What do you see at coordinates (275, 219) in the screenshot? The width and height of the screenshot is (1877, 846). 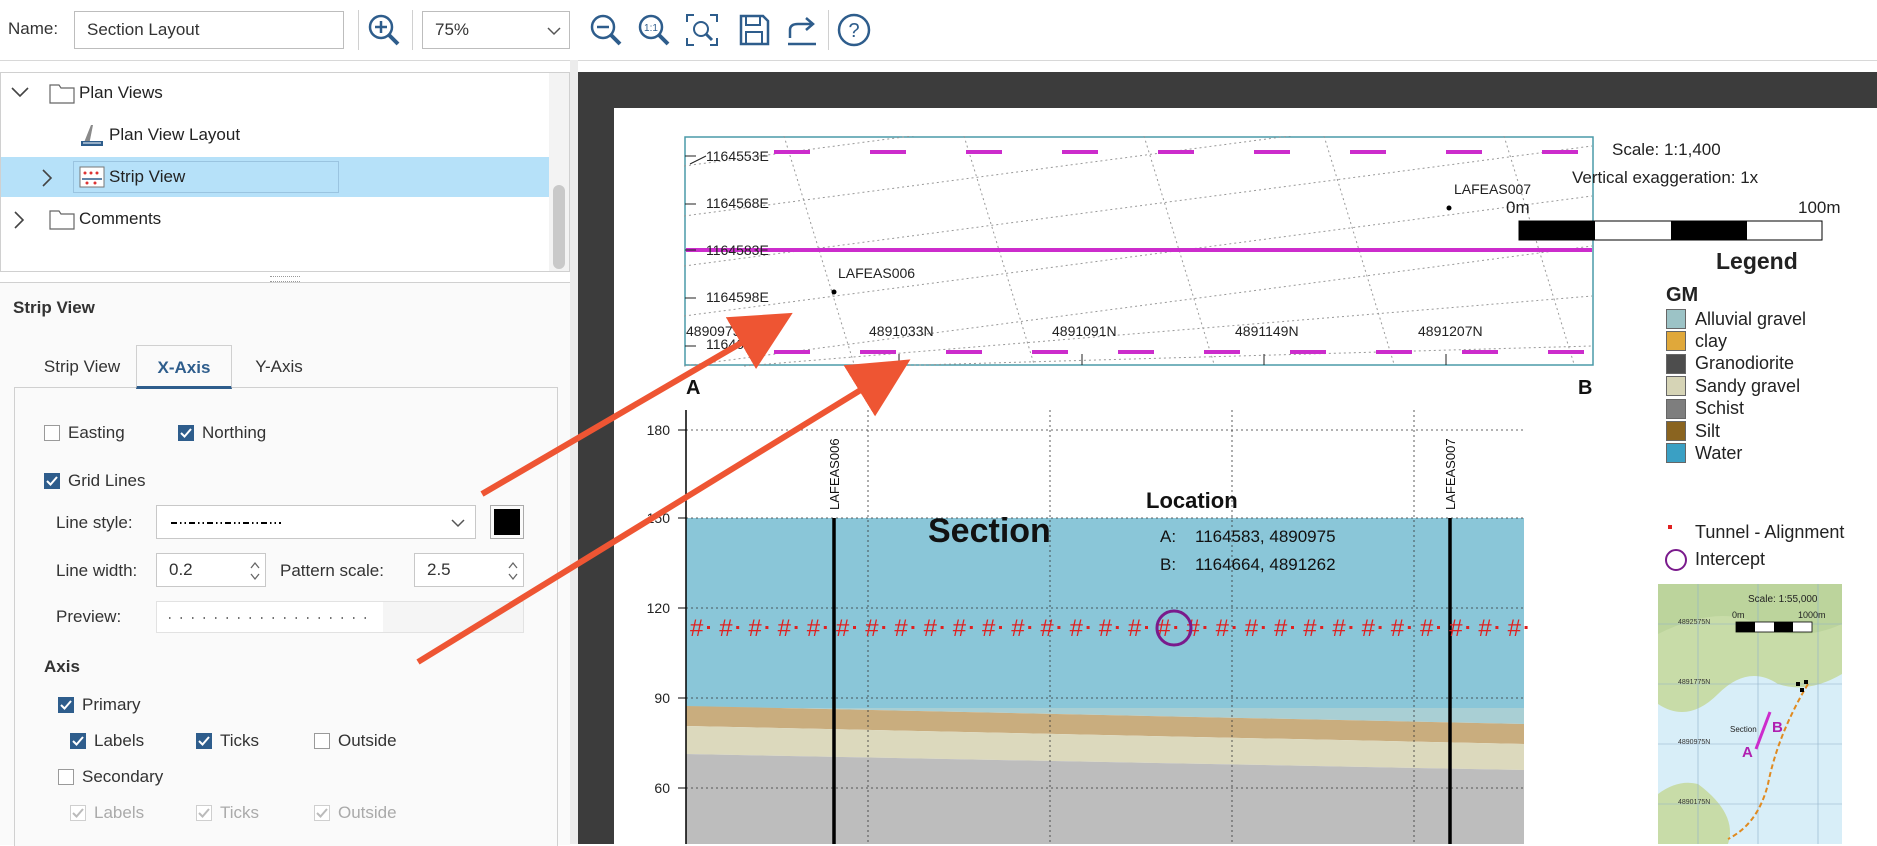 I see `tree-item-comments: Comments` at bounding box center [275, 219].